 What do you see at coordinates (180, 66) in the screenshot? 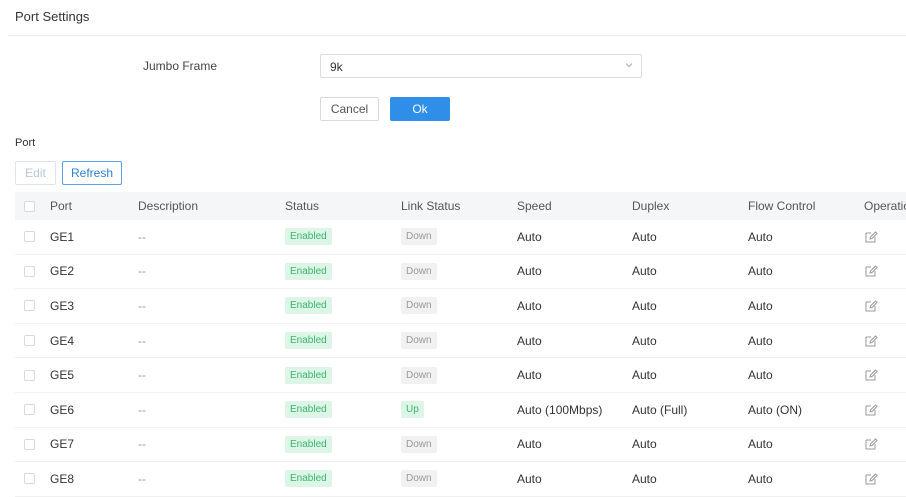
I see `jumbo-frame-label: Jumbo Frame` at bounding box center [180, 66].